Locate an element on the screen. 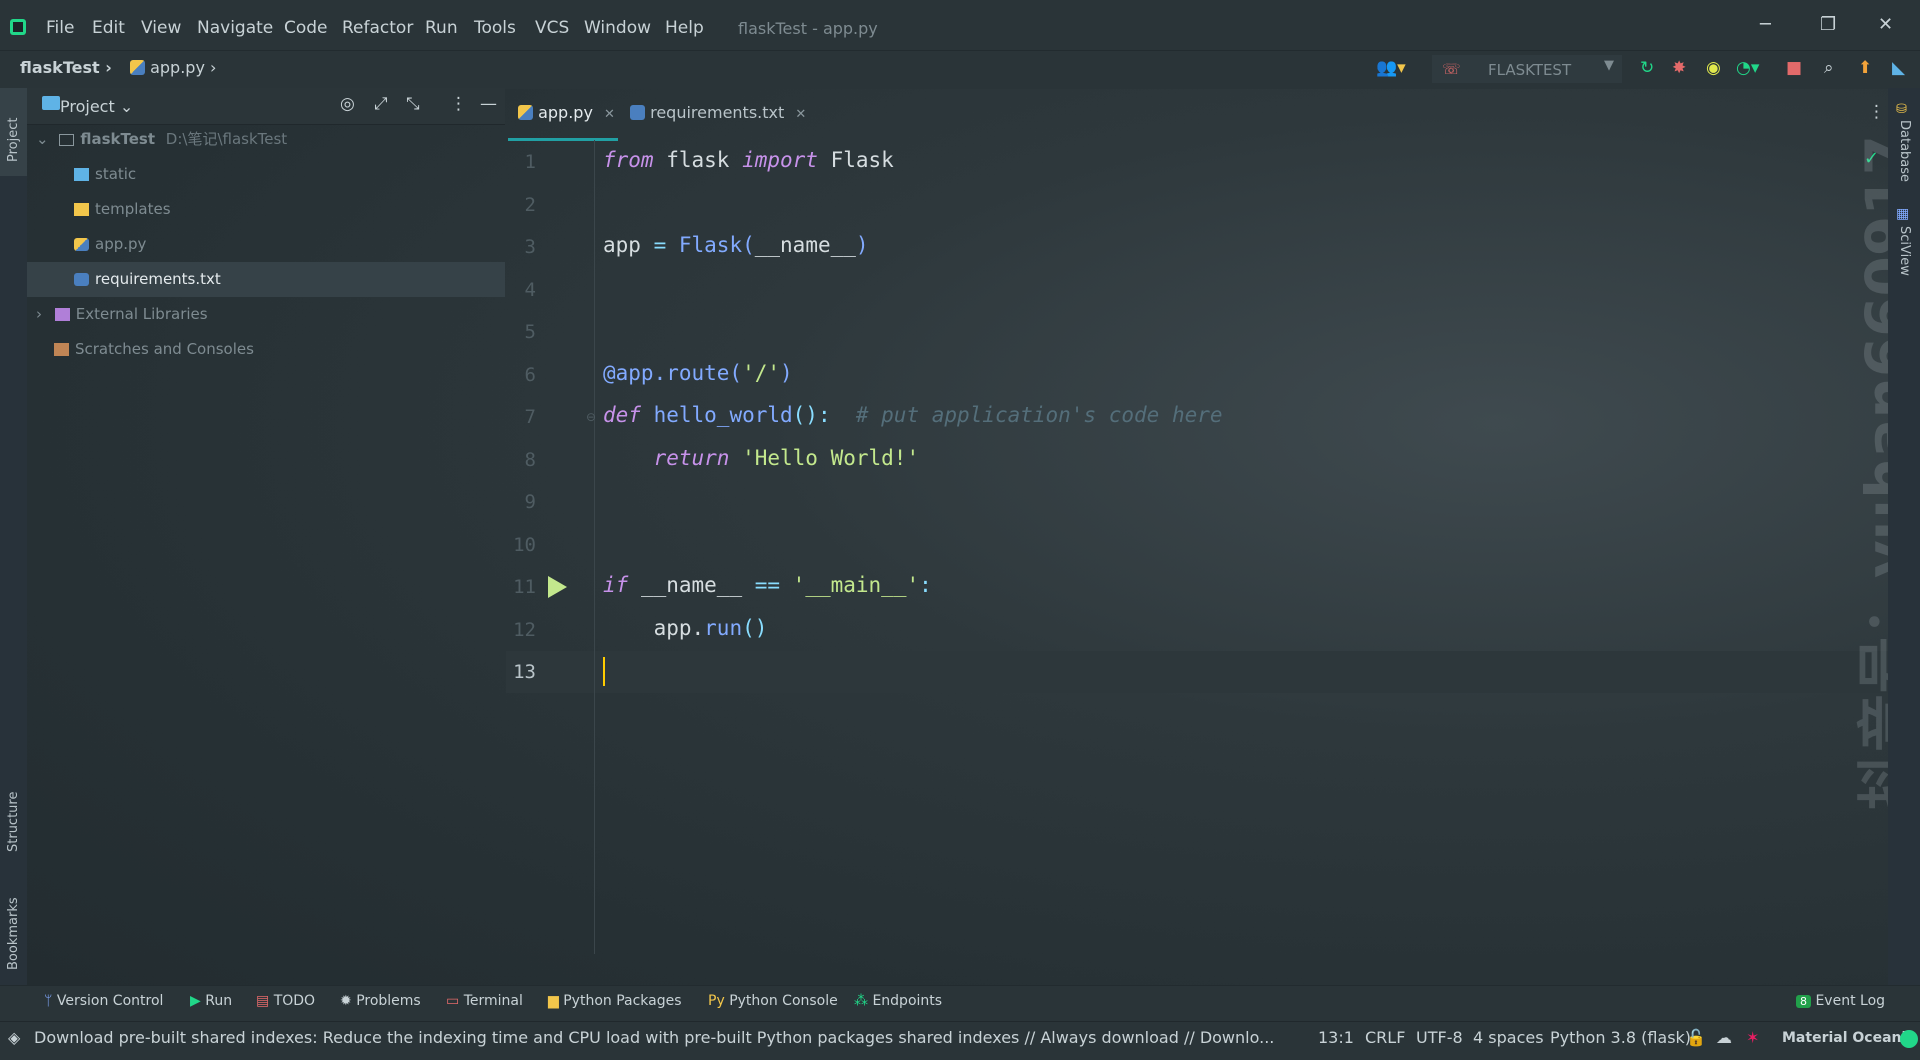  breadcrumb-project: flaskTest › is located at coordinates (66, 67).